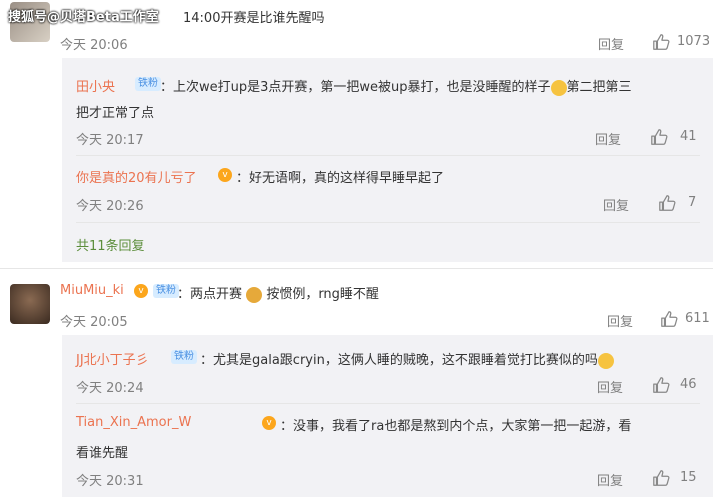  I want to click on reply-time: 今天 20:26, so click(110, 206).